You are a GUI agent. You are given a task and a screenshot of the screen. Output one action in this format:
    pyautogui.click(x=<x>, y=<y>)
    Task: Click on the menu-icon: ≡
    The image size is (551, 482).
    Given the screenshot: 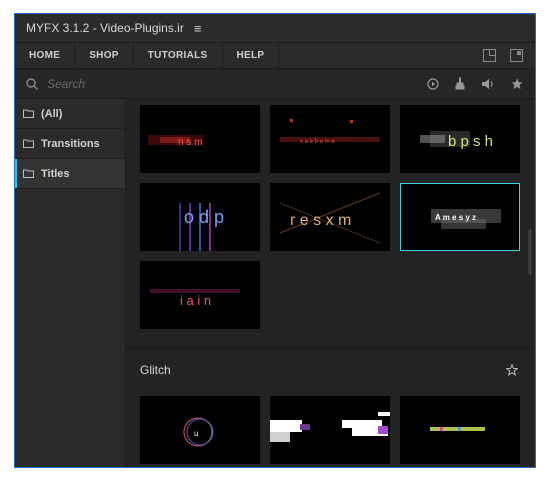 What is the action you would take?
    pyautogui.click(x=198, y=28)
    